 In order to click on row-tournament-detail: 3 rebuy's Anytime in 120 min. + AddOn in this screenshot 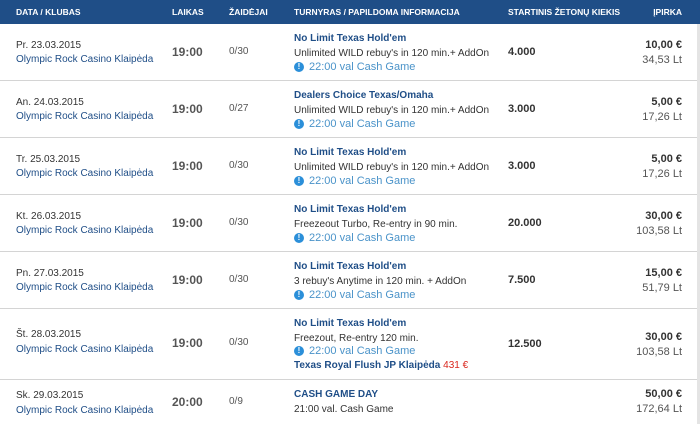, I will do `click(380, 281)`.